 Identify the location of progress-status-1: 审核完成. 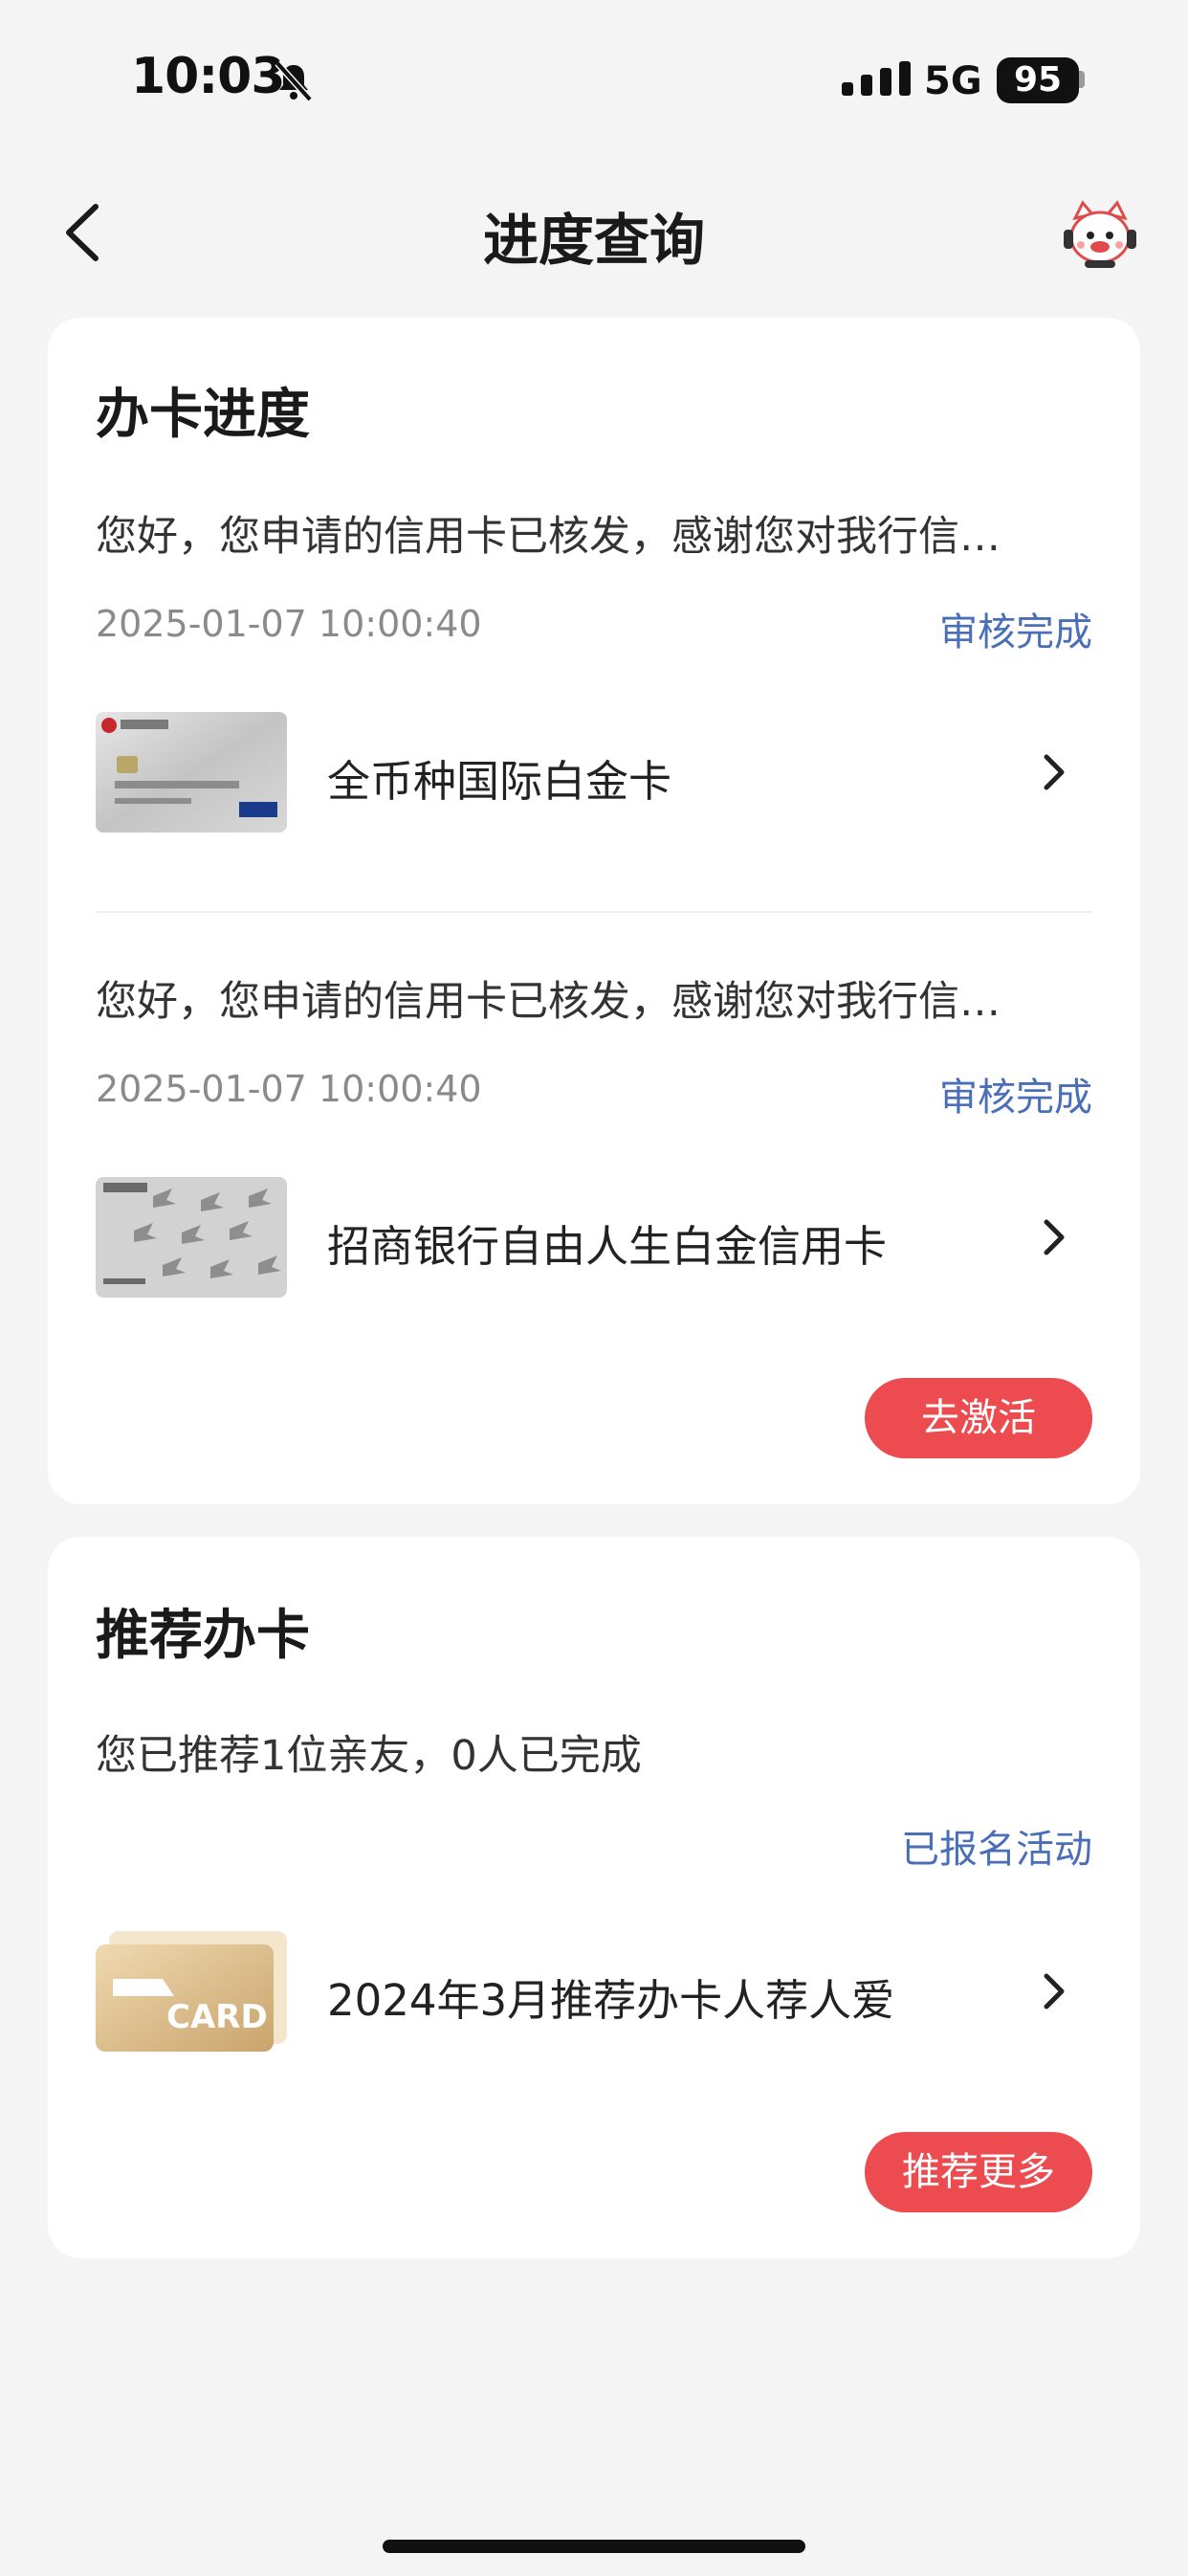
(1015, 633).